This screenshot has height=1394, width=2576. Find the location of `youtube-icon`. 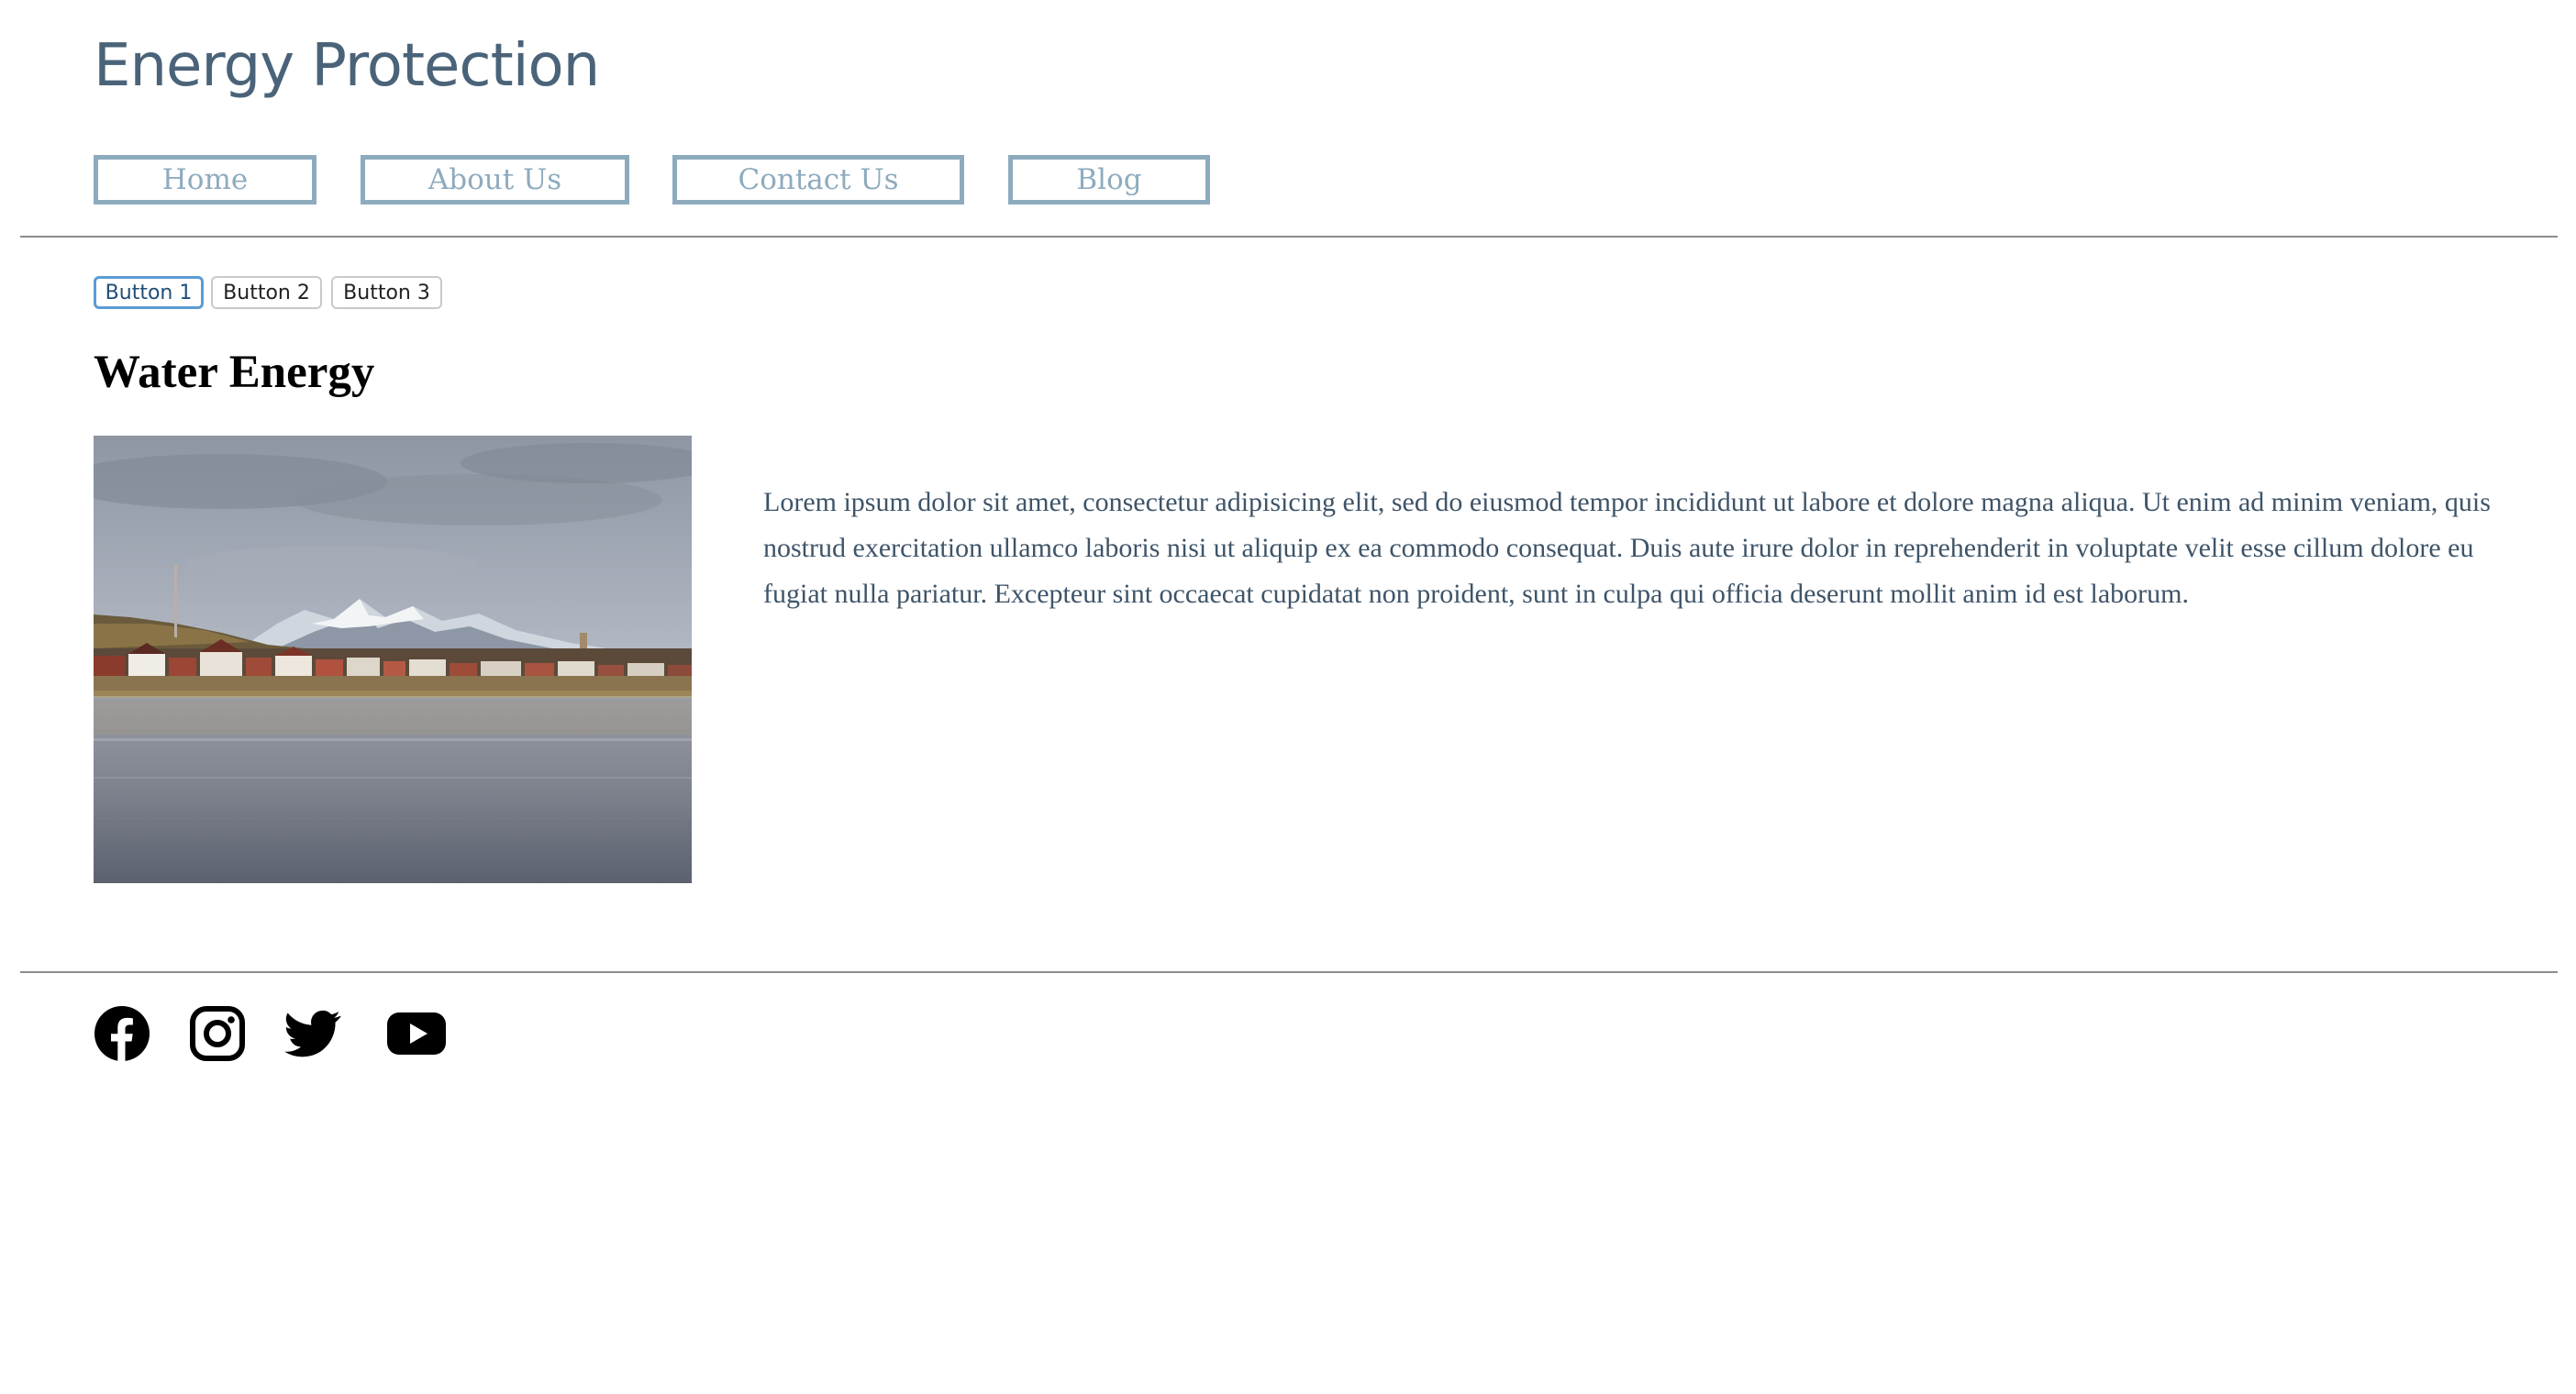

youtube-icon is located at coordinates (416, 1033).